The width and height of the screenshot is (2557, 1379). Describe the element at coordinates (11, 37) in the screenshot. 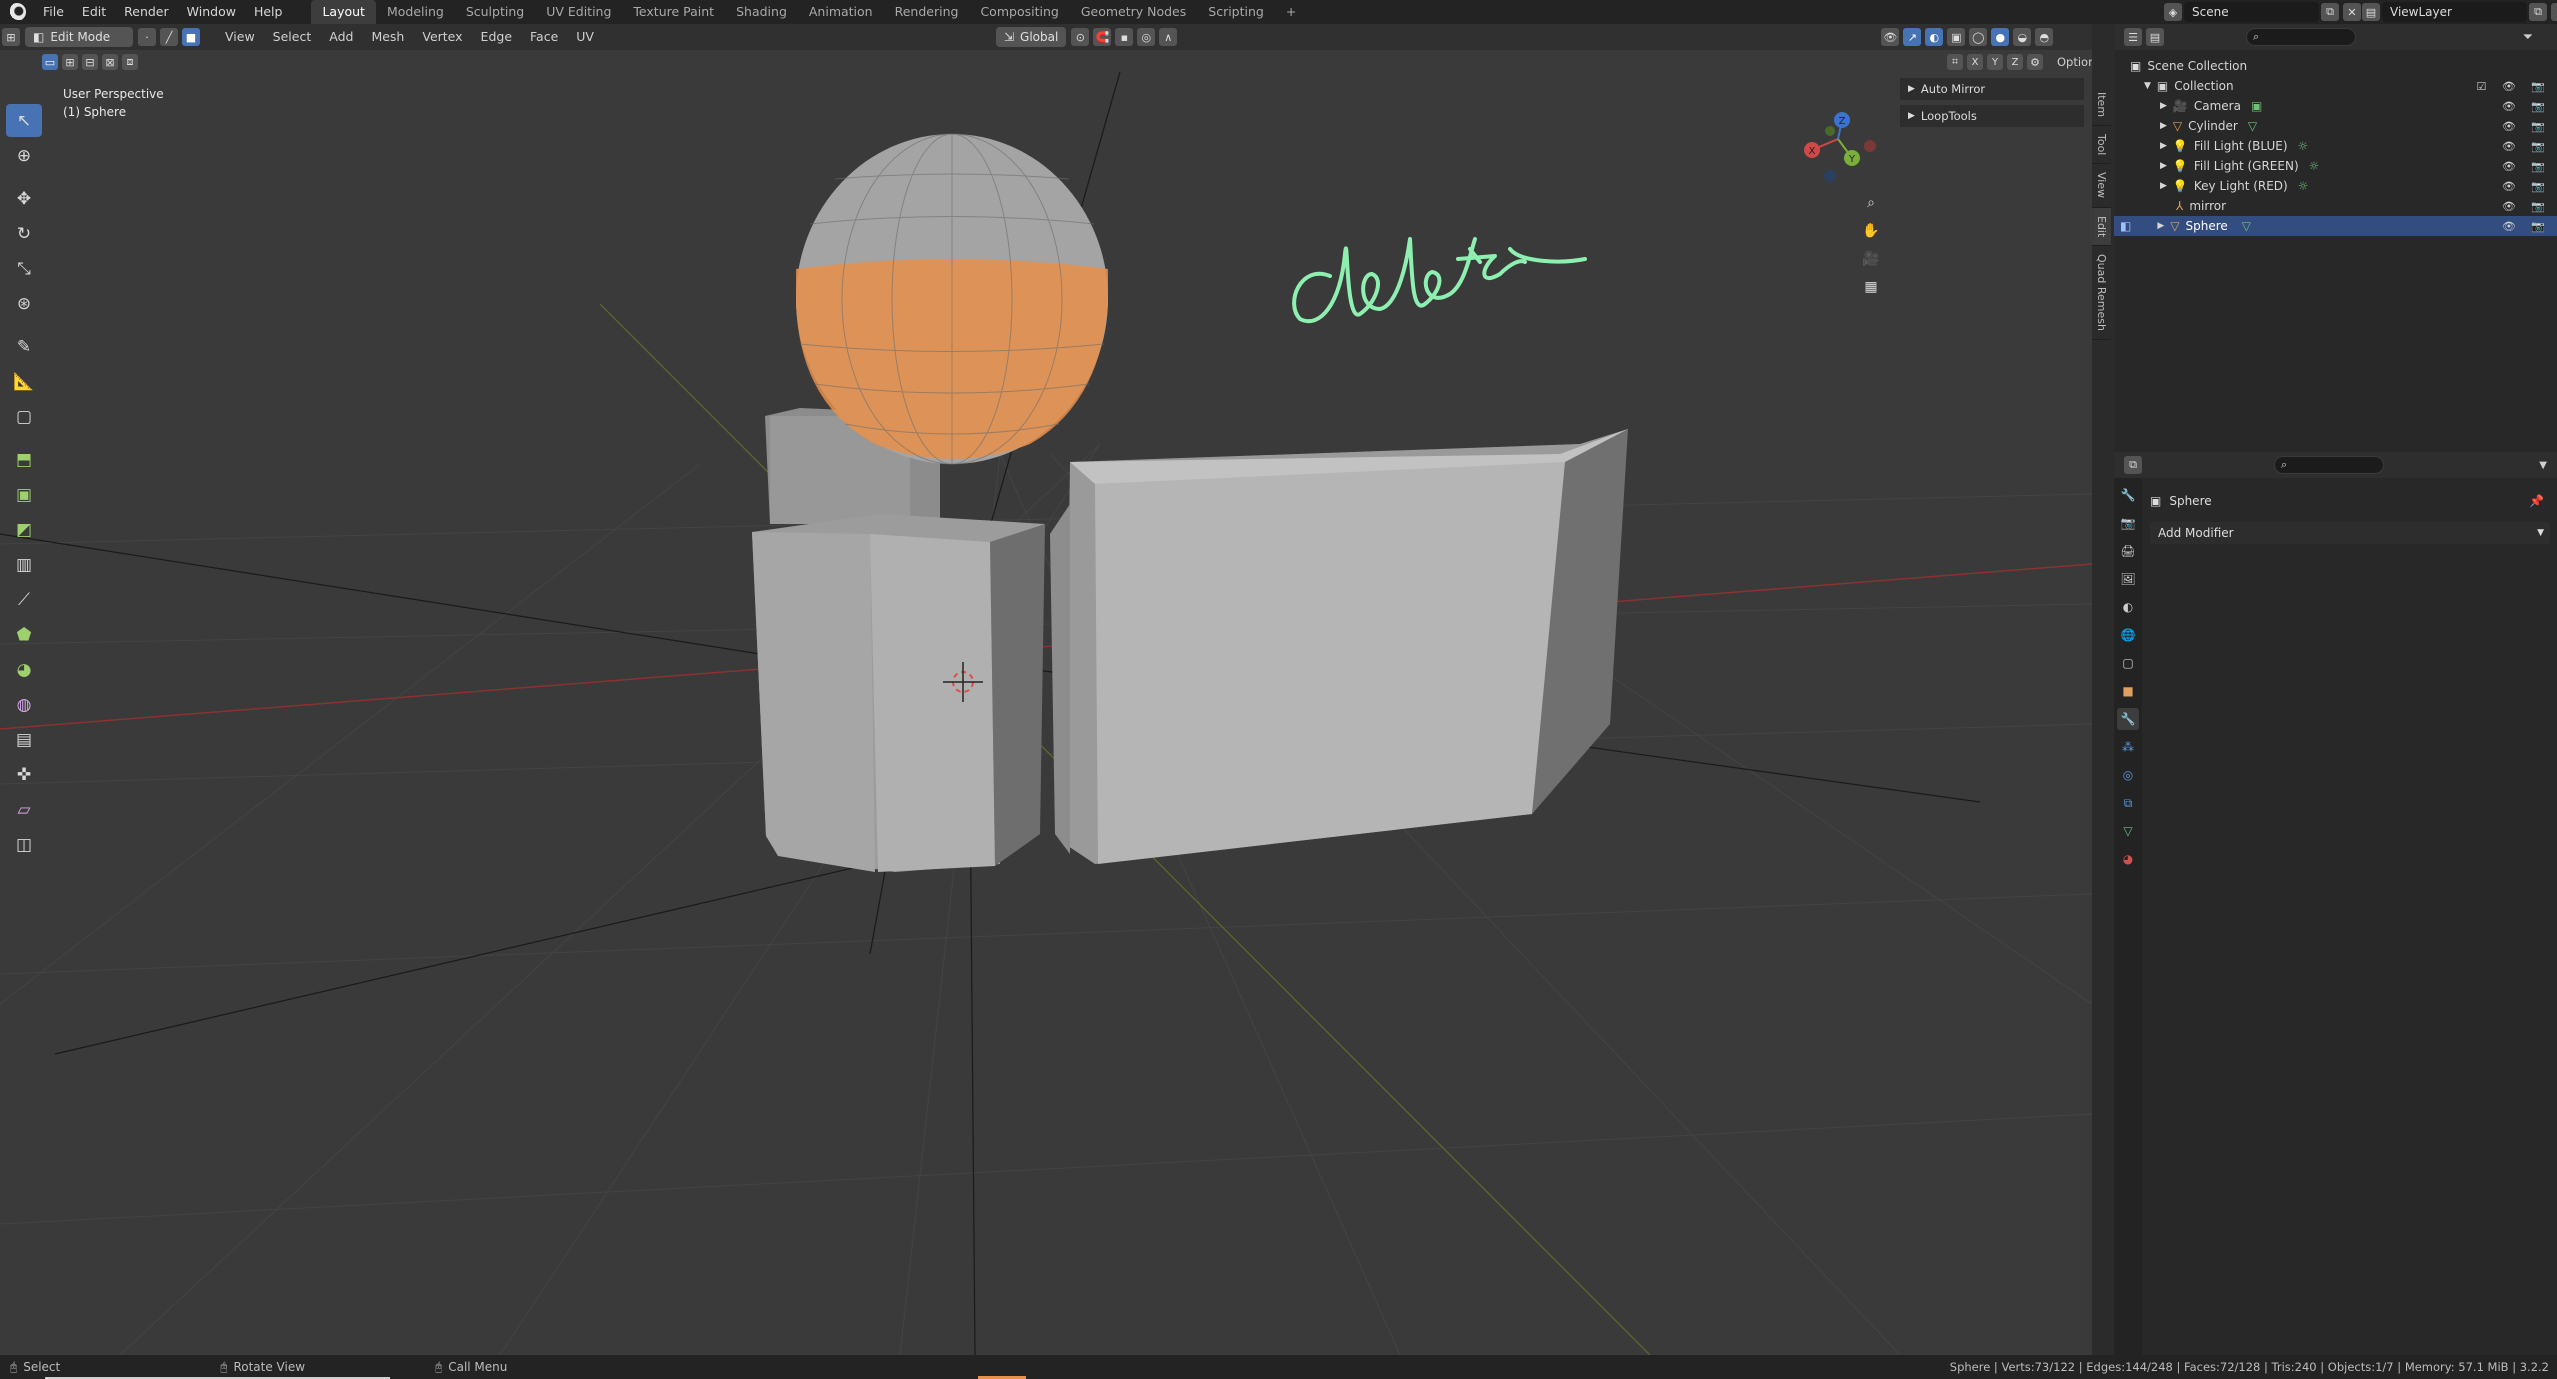

I see `editor-type-icon: ⊞` at that location.